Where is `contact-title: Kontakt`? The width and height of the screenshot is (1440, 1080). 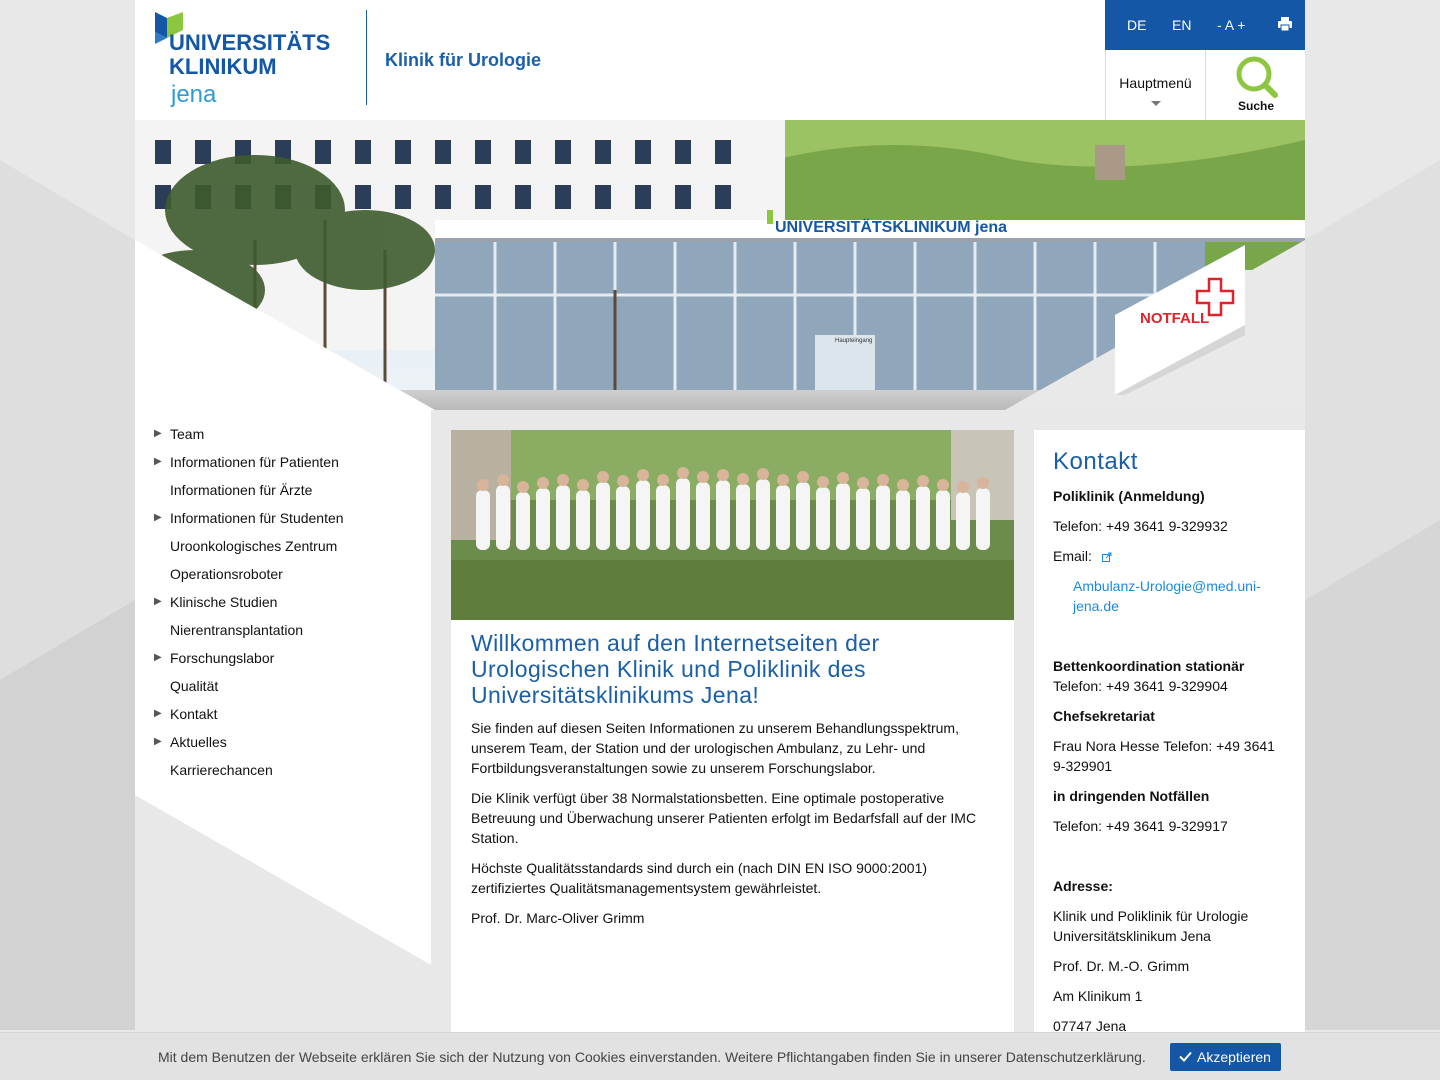 contact-title: Kontakt is located at coordinates (1095, 461).